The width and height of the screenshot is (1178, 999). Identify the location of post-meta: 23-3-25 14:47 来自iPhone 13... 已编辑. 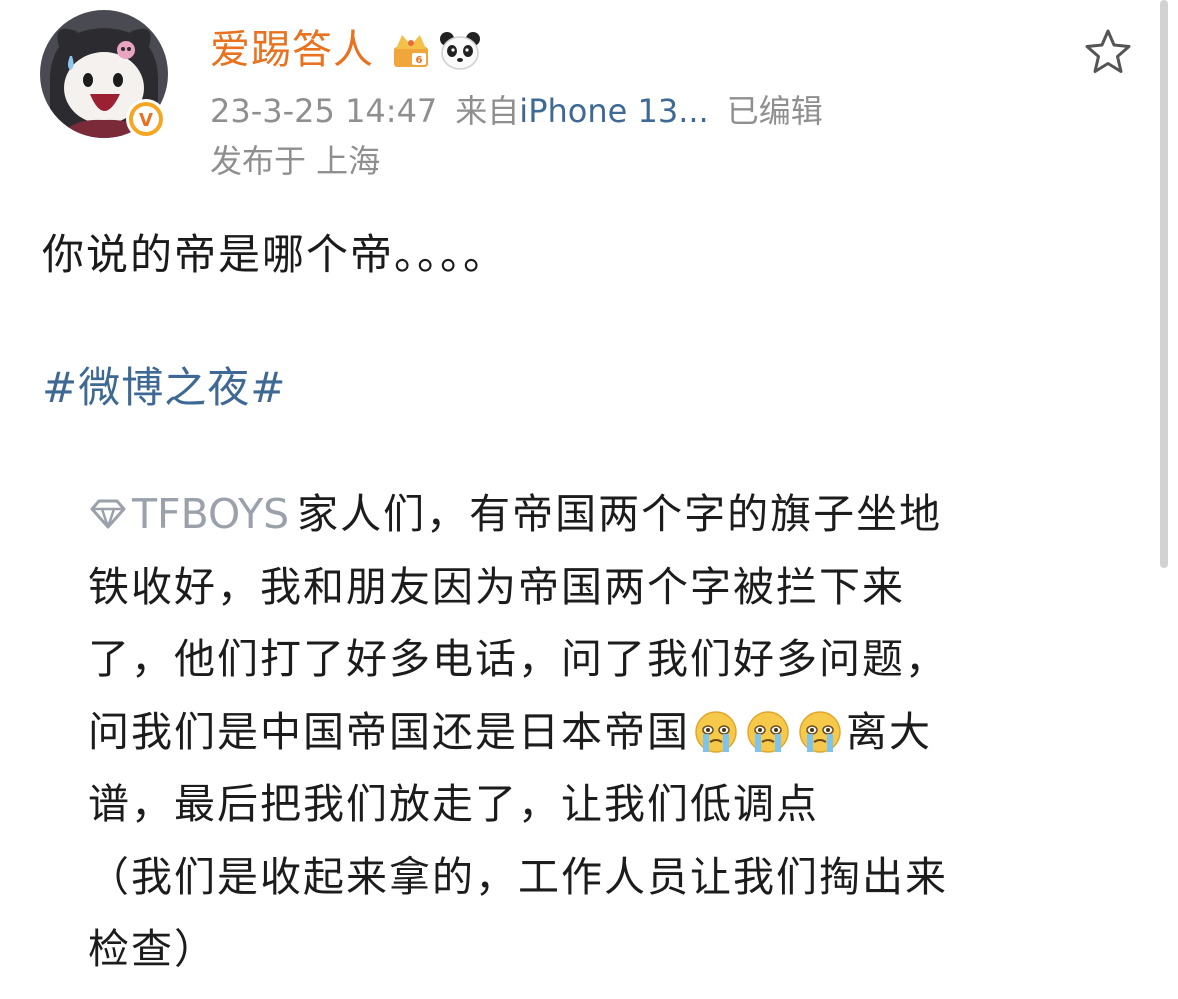
(516, 111).